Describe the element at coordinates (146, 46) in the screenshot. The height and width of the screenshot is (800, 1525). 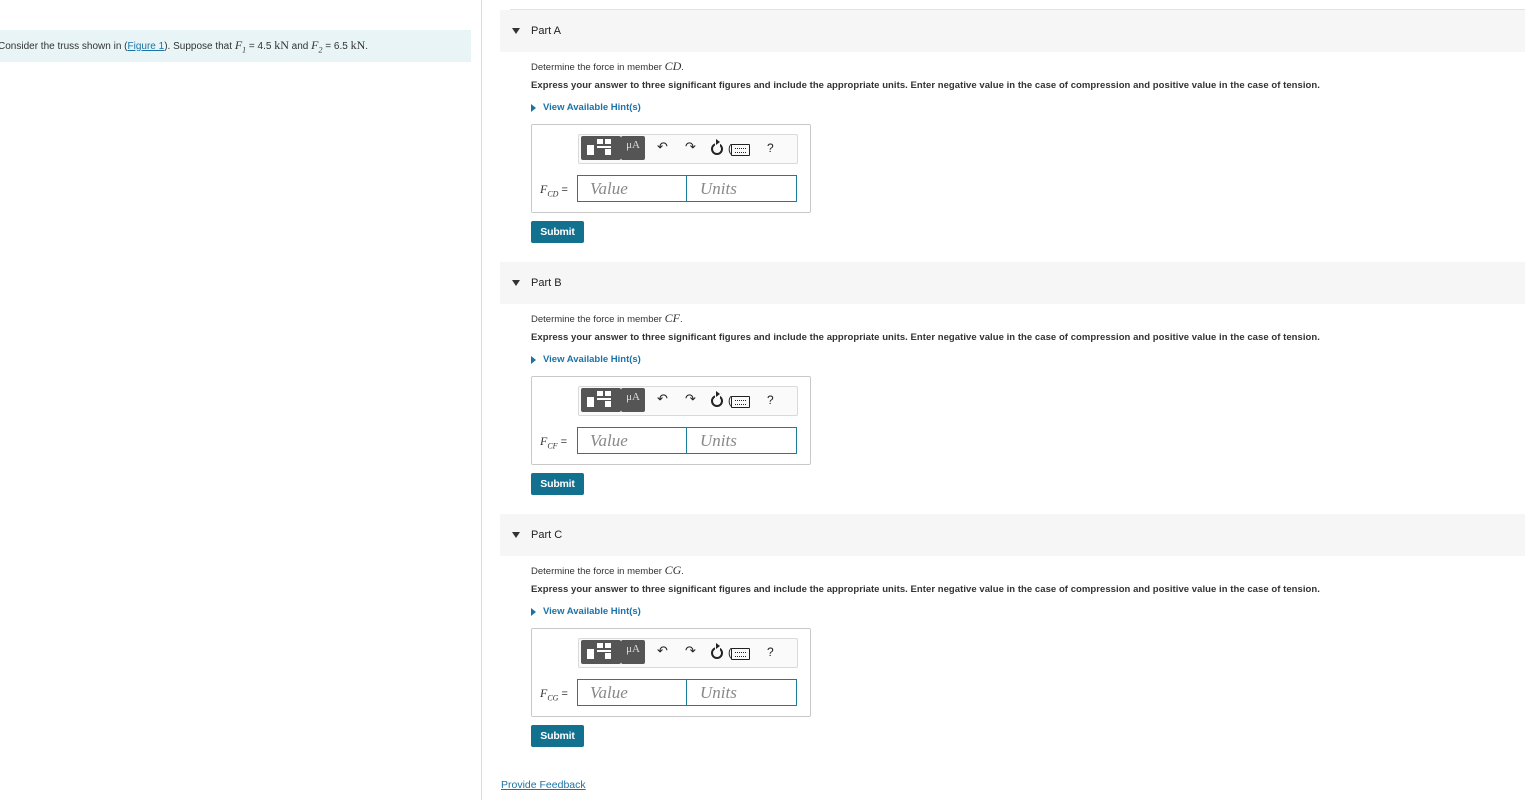
I see `figure-link: Figure 1` at that location.